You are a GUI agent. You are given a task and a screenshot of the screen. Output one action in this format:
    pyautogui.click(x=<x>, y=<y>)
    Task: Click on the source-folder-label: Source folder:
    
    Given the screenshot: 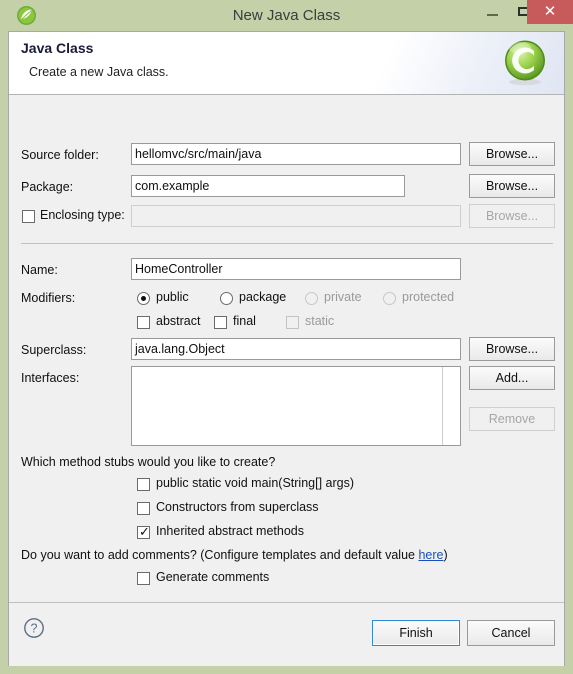 What is the action you would take?
    pyautogui.click(x=60, y=155)
    